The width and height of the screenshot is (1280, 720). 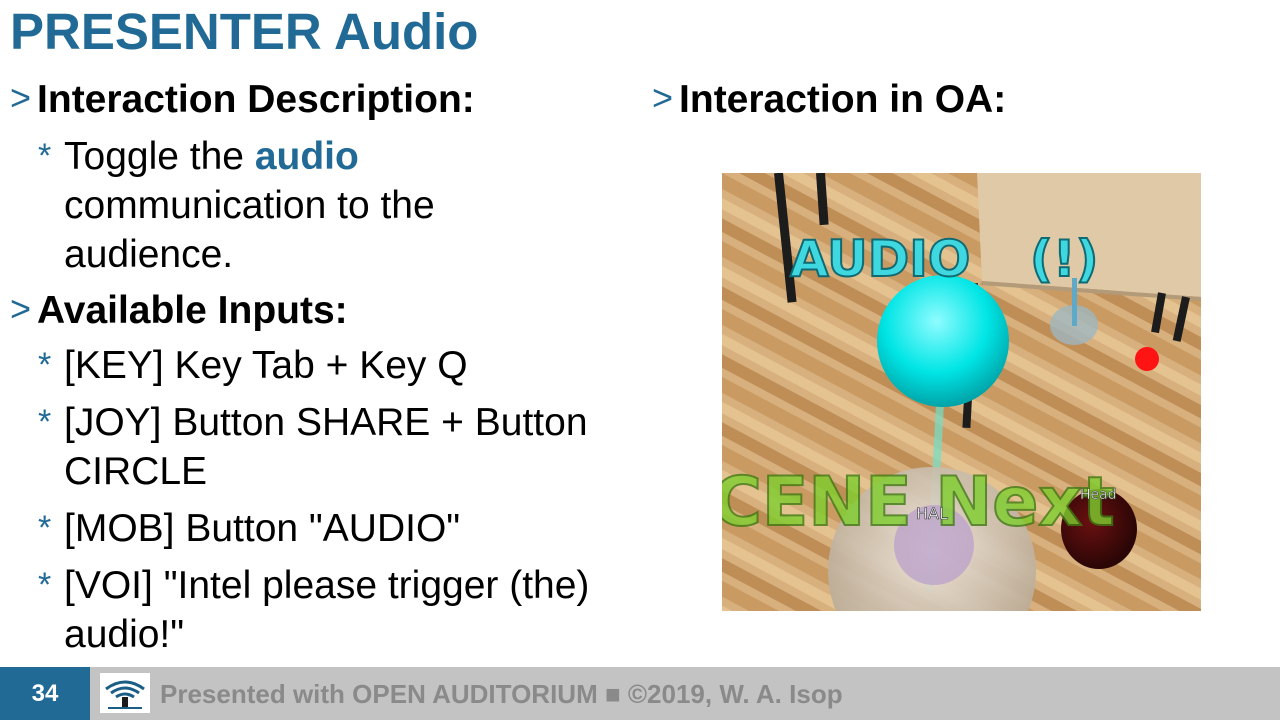 I want to click on heading-text: Available Inputs:, so click(x=192, y=310).